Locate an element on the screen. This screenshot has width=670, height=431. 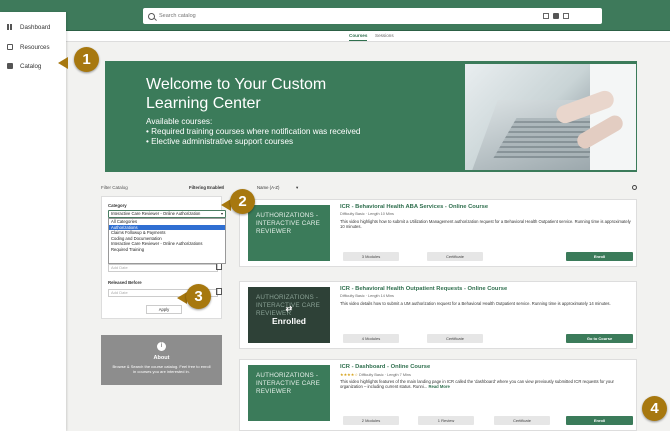
dashboard-icon is located at coordinates (10, 27).